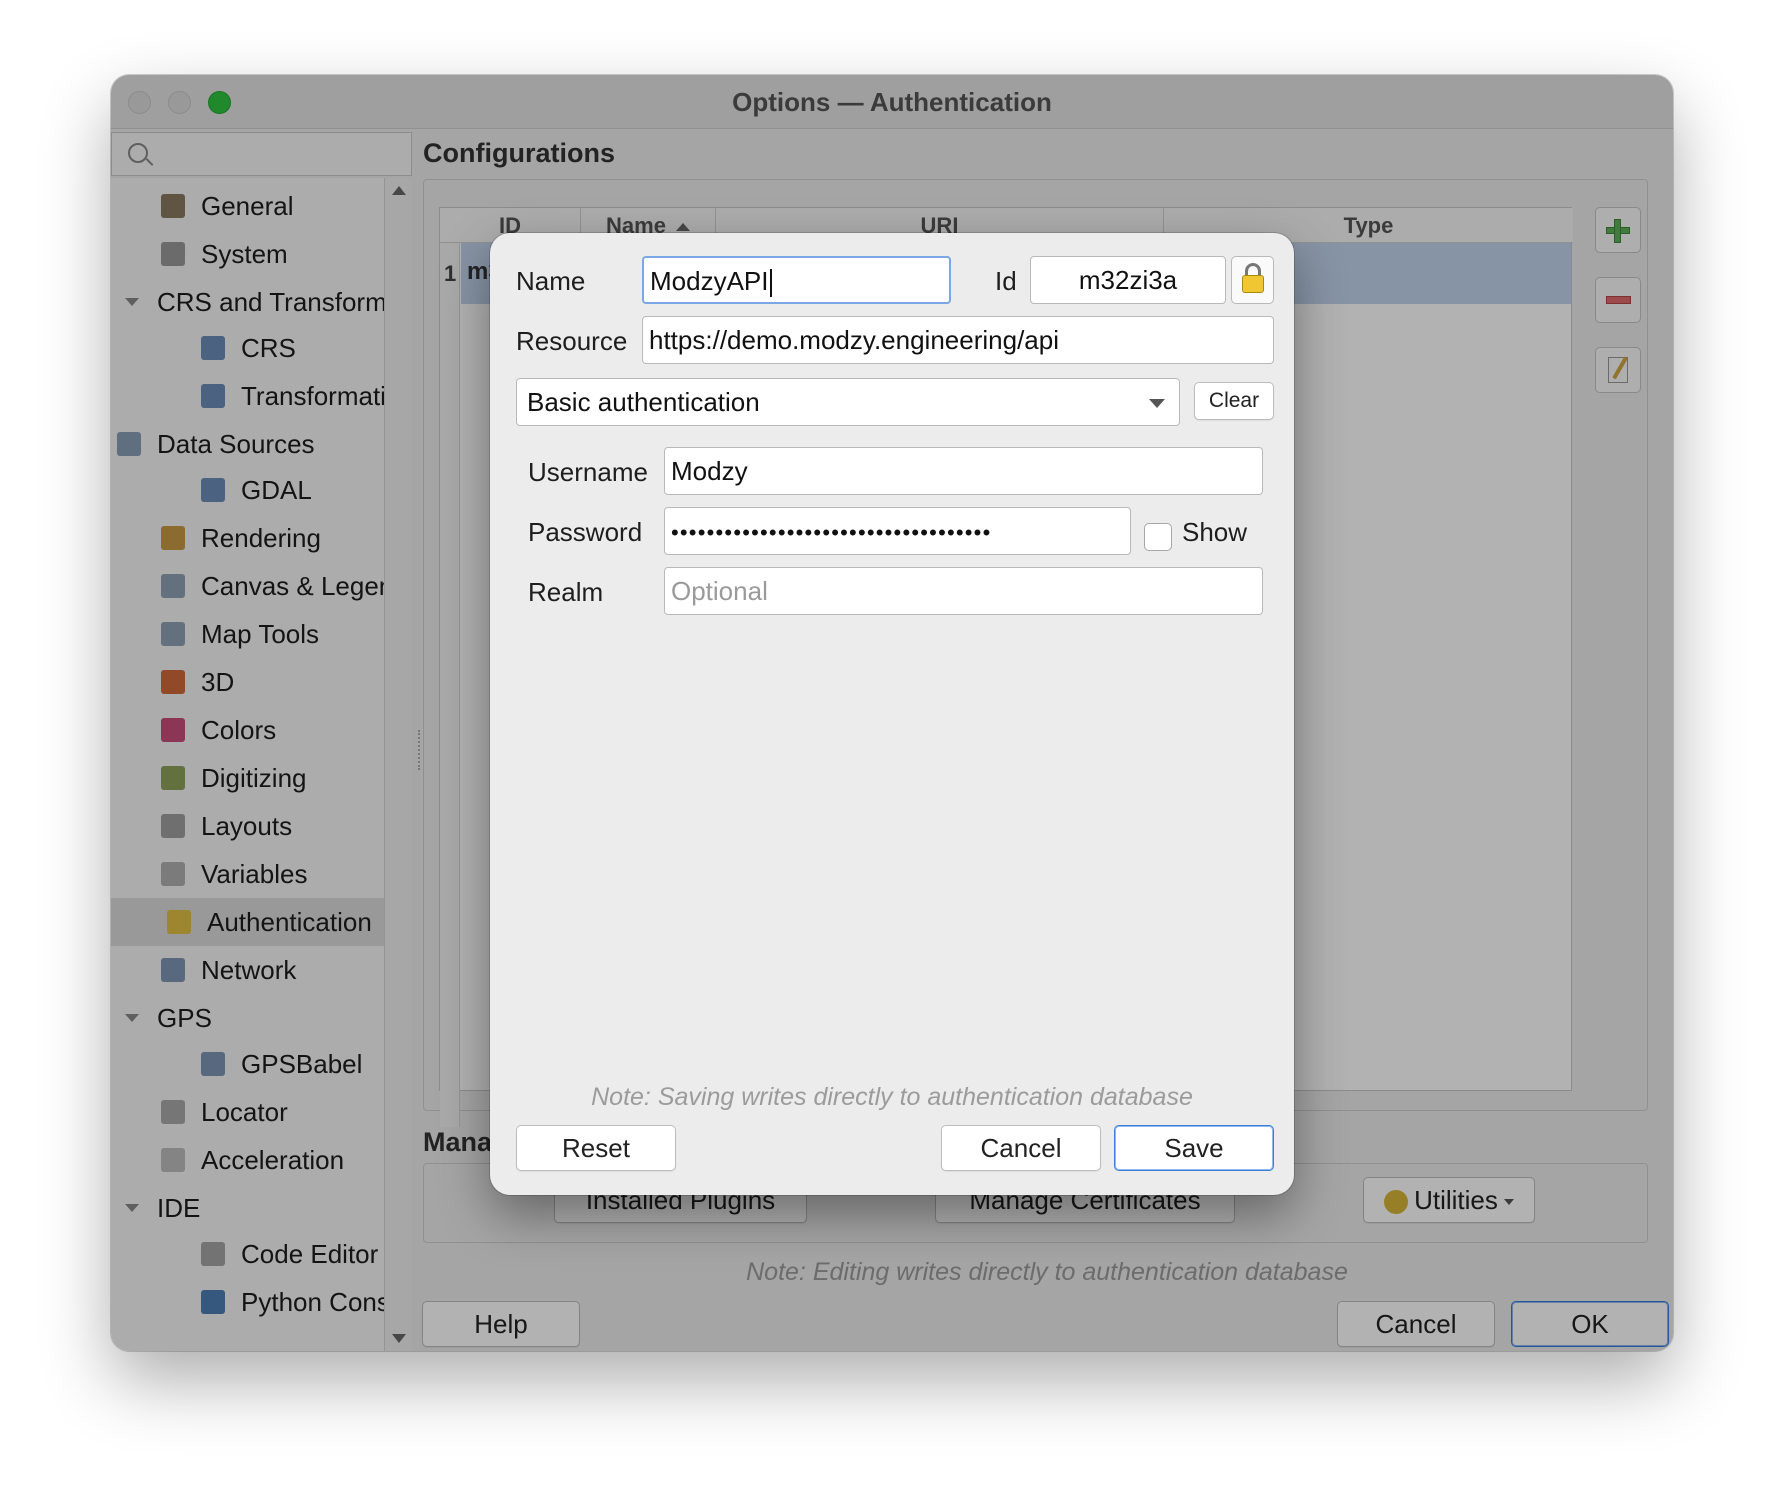 The width and height of the screenshot is (1784, 1498). Describe the element at coordinates (709, 281) in the screenshot. I see `name-value: ModzyAPI` at that location.